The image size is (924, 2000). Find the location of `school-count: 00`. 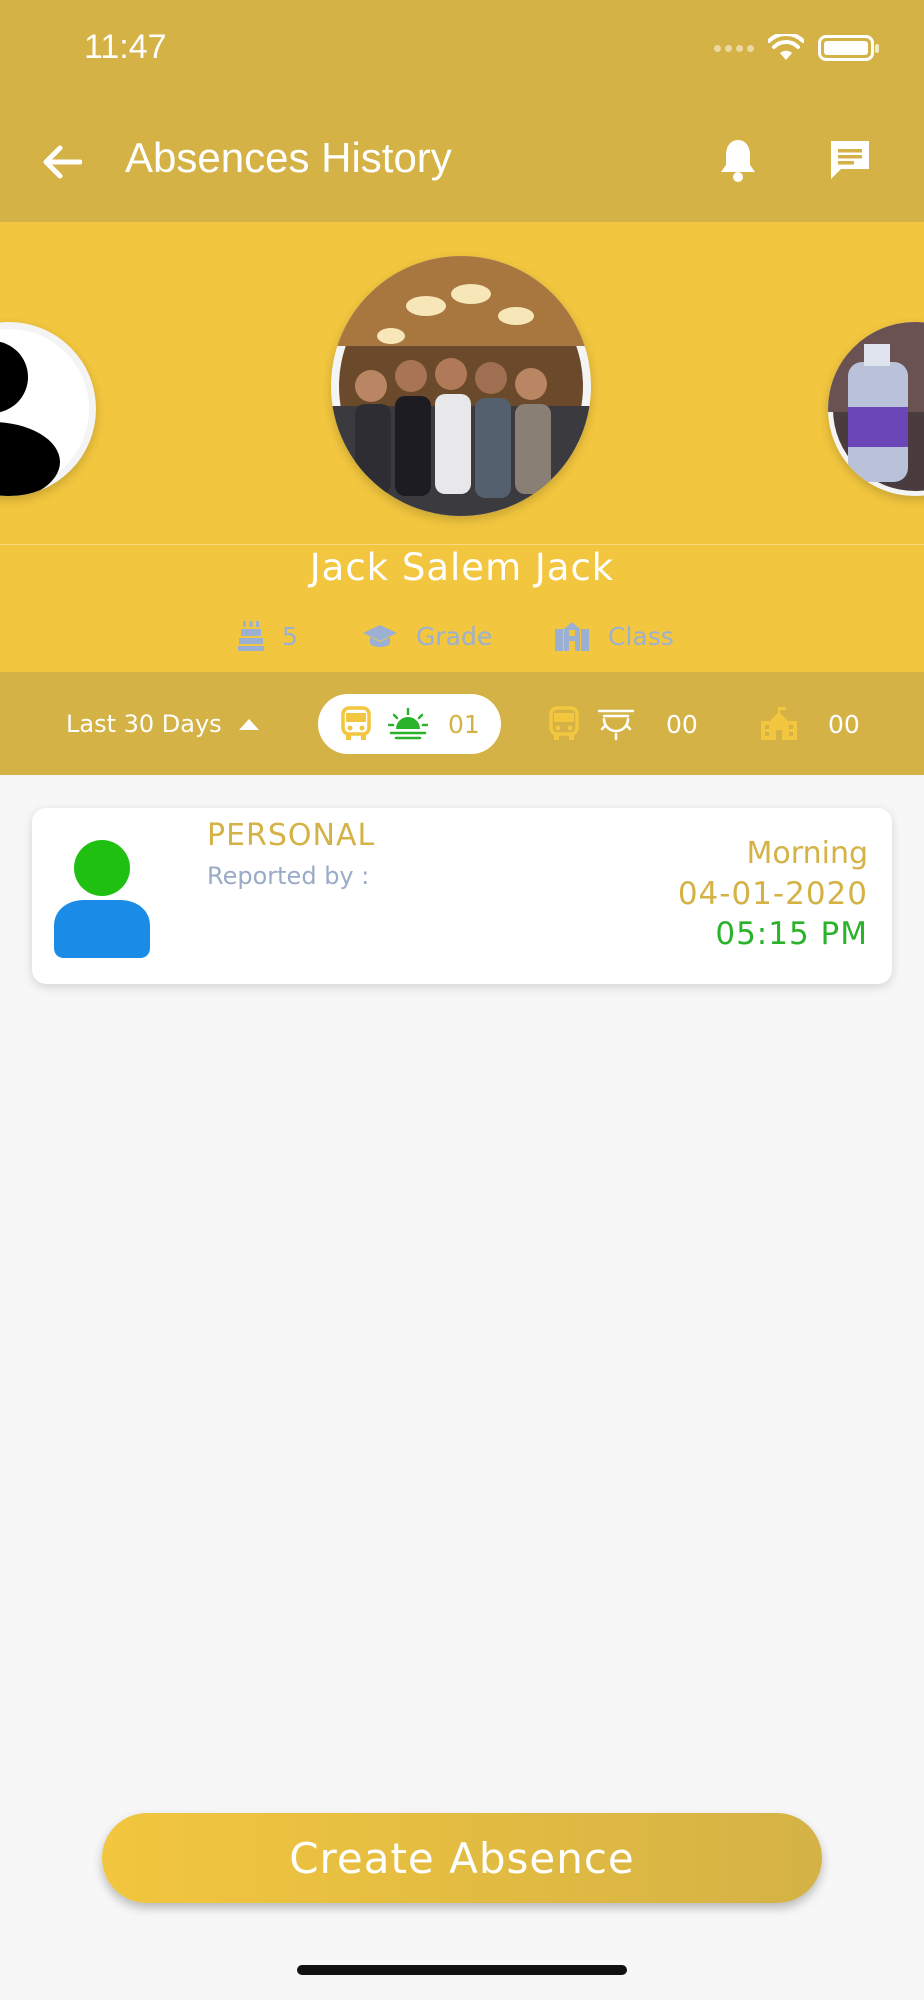

school-count: 00 is located at coordinates (844, 724).